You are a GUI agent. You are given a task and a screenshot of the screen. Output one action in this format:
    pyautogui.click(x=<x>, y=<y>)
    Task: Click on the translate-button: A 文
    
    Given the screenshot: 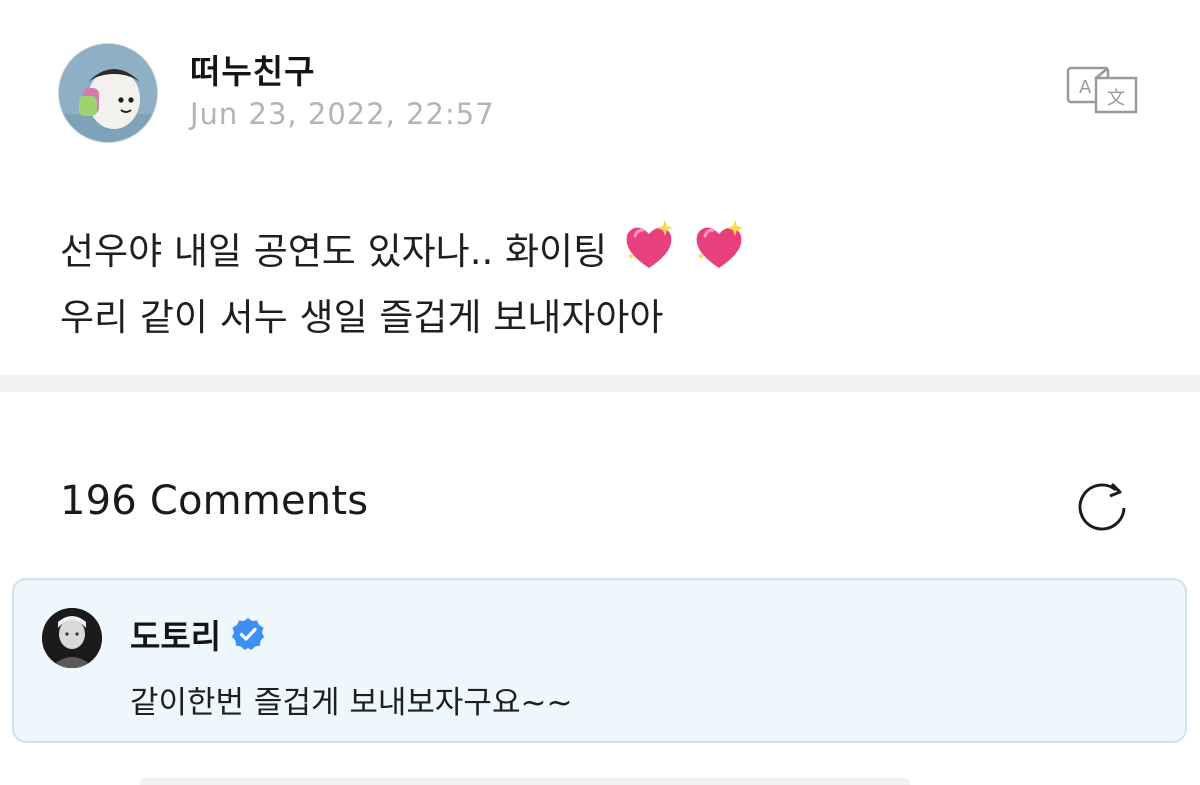 What is the action you would take?
    pyautogui.click(x=1102, y=90)
    